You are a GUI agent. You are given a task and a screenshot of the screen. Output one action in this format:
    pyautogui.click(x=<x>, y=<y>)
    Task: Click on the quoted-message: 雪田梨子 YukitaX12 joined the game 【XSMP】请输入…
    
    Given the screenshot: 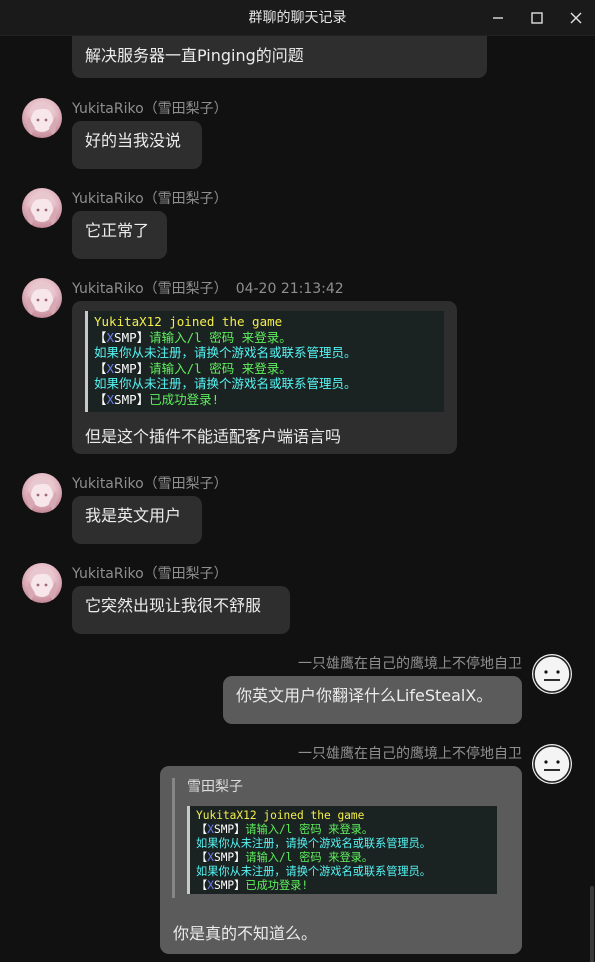 What is the action you would take?
    pyautogui.click(x=341, y=838)
    